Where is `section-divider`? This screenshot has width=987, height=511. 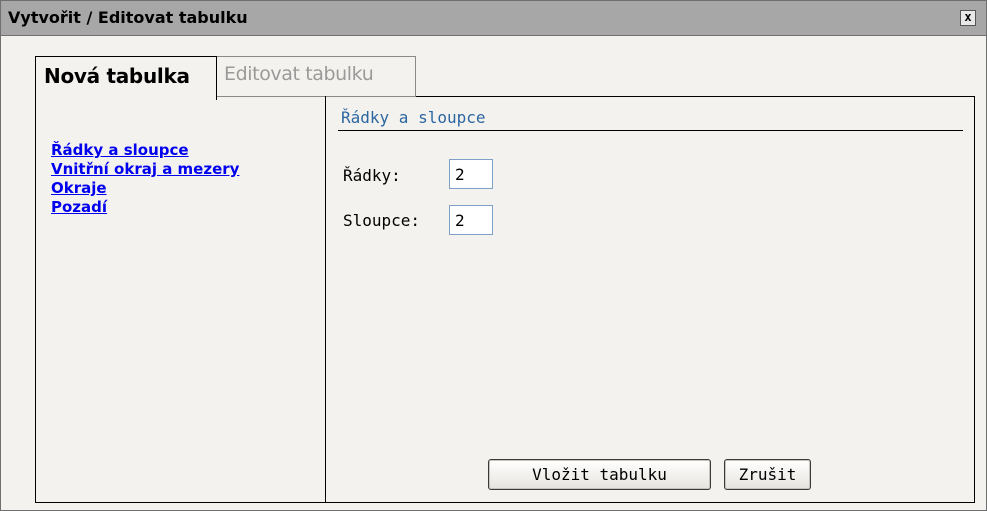
section-divider is located at coordinates (650, 130).